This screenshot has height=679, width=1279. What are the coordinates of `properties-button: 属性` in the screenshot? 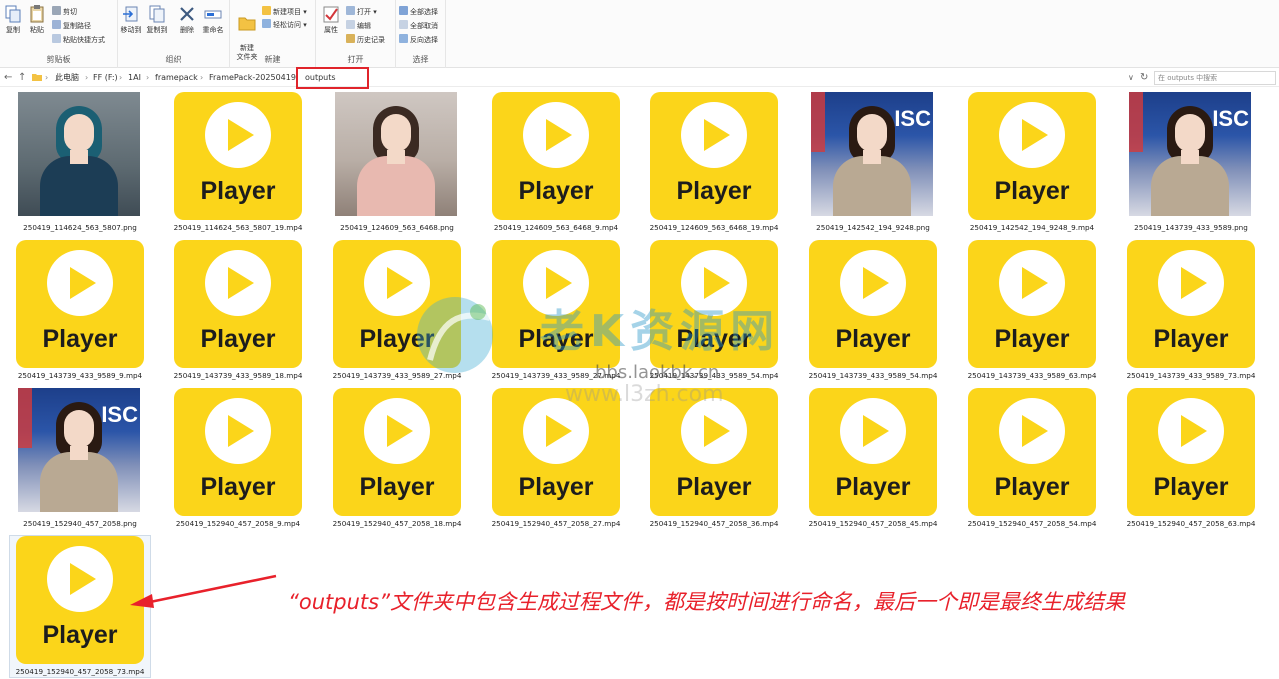 It's located at (331, 19).